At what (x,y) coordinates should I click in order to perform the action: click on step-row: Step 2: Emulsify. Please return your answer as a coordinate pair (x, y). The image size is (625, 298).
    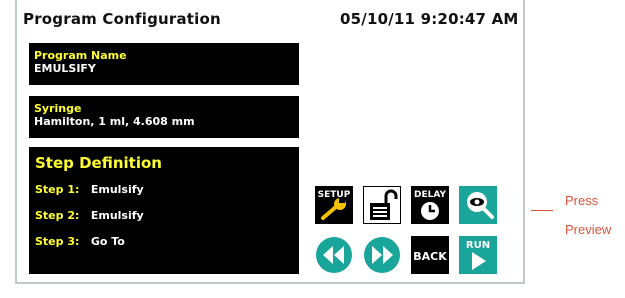
    Looking at the image, I should click on (89, 215).